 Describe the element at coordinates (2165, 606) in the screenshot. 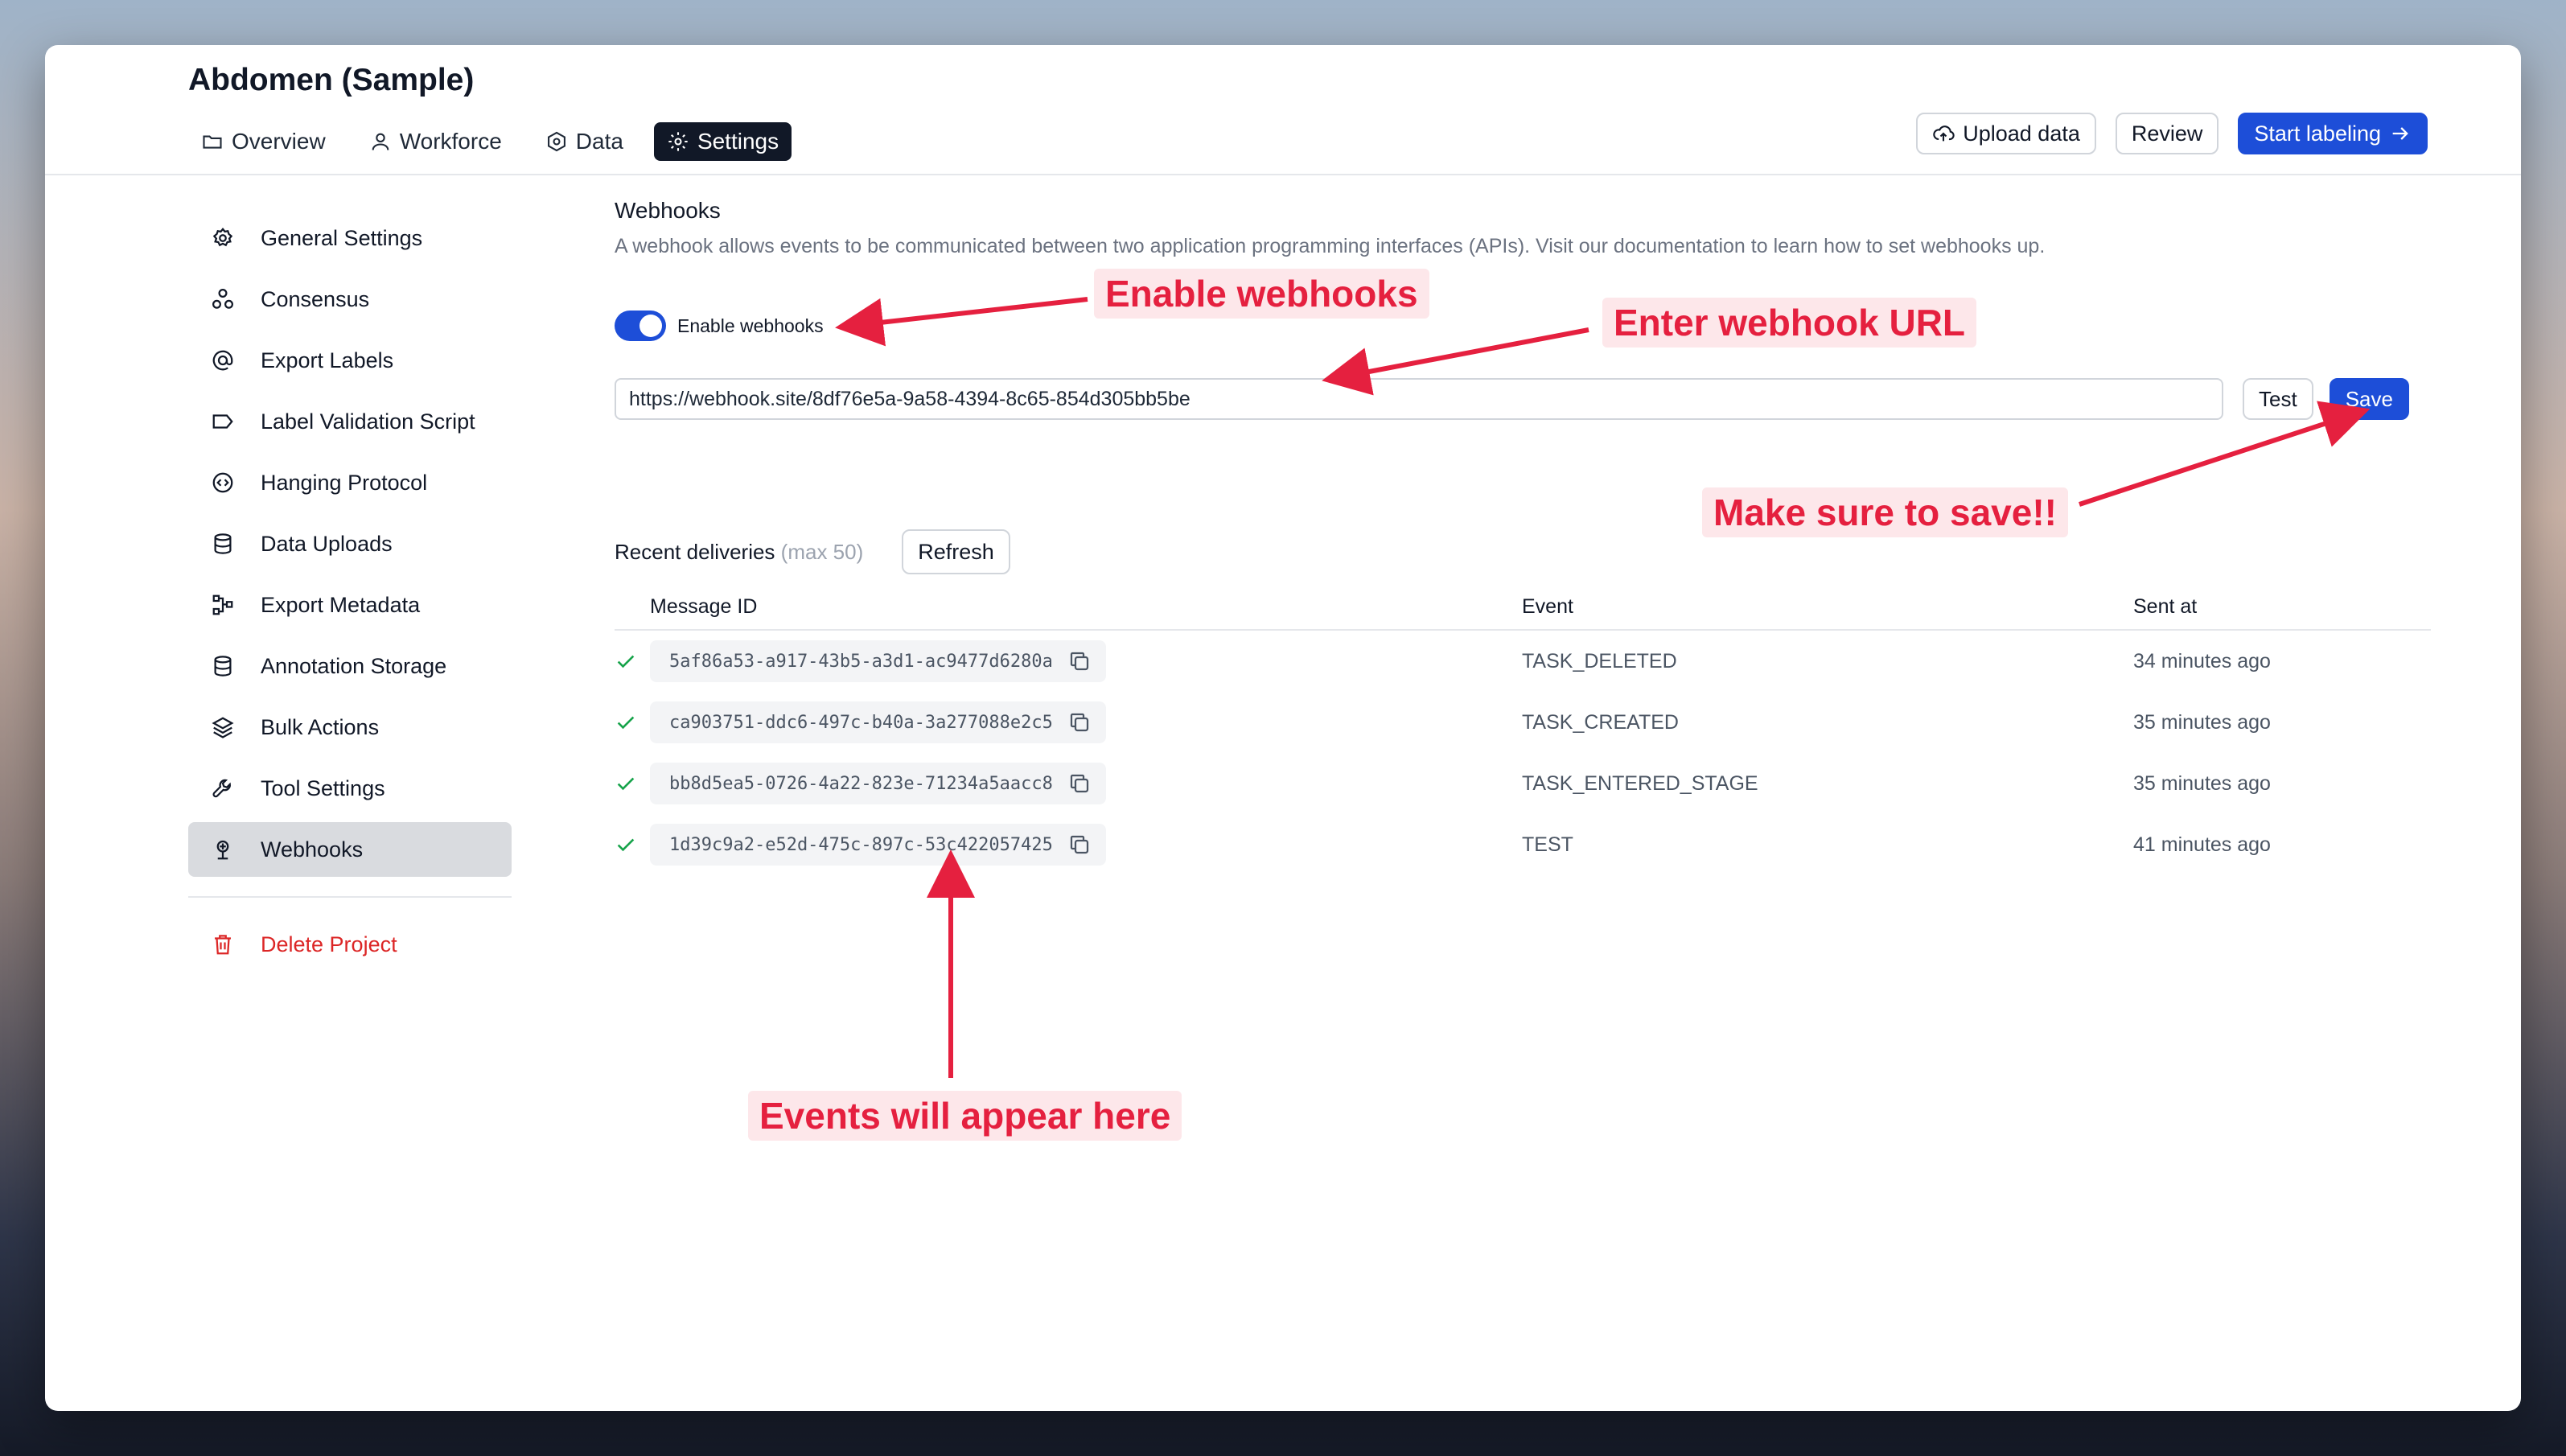

I see `column-sent-at: Sent at` at that location.